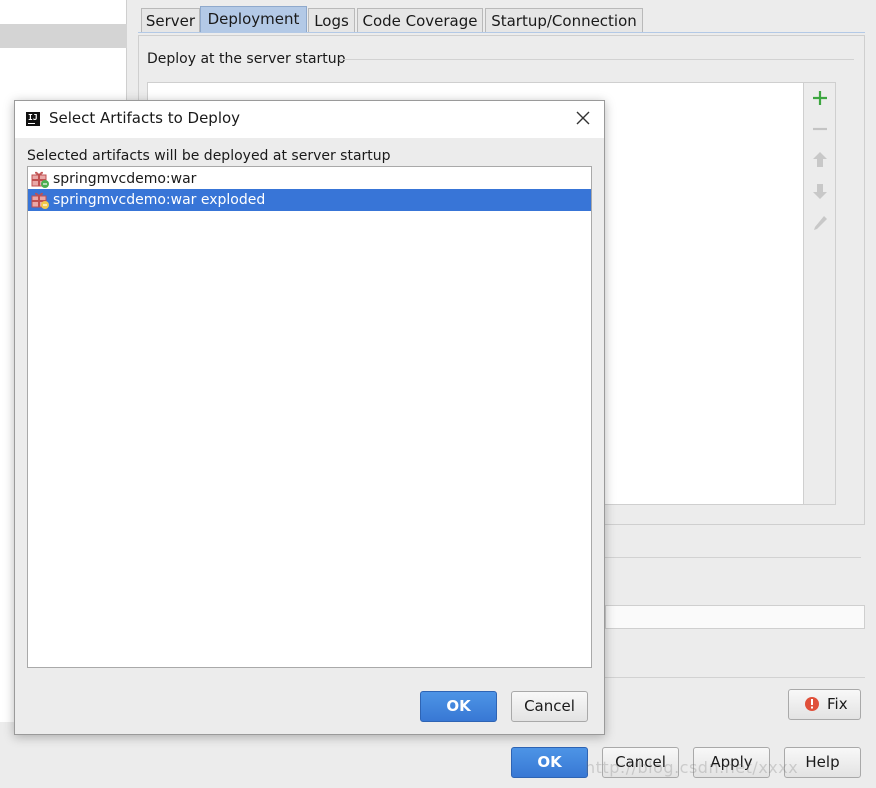 The height and width of the screenshot is (788, 876). What do you see at coordinates (33, 119) in the screenshot?
I see `intellij-logo-icon: IJ` at bounding box center [33, 119].